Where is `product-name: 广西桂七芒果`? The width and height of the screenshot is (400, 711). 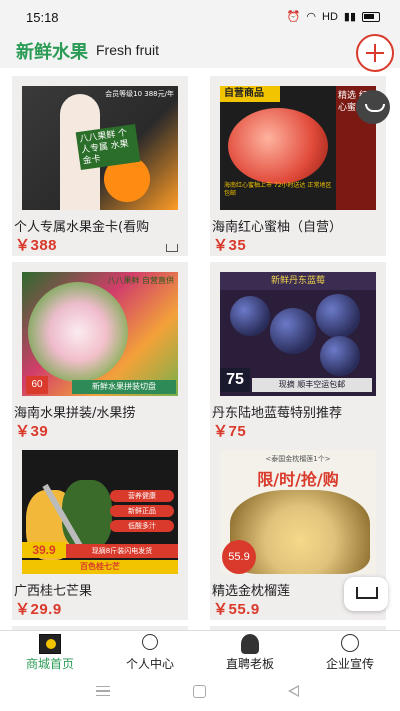 product-name: 广西桂七芒果 is located at coordinates (53, 591).